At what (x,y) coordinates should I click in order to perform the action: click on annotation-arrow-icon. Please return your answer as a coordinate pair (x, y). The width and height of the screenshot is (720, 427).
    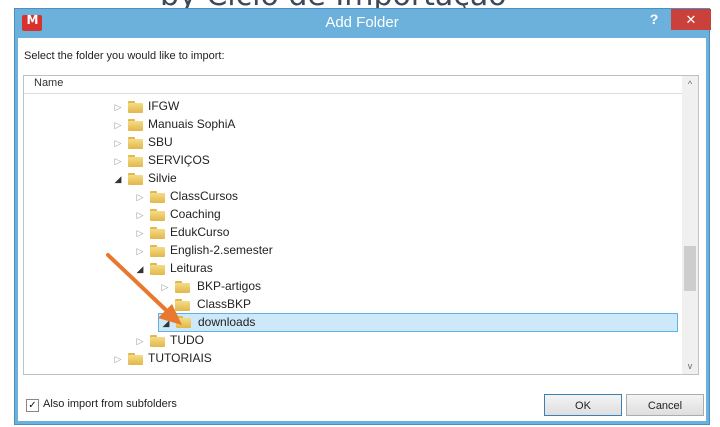
    Looking at the image, I should click on (144, 289).